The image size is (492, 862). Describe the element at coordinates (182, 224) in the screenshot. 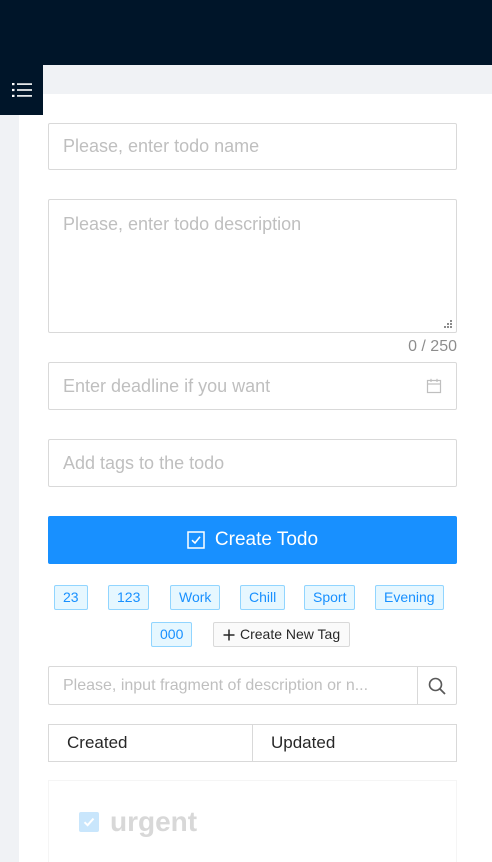

I see `todo-description-placeholder: Please, enter todo description` at that location.